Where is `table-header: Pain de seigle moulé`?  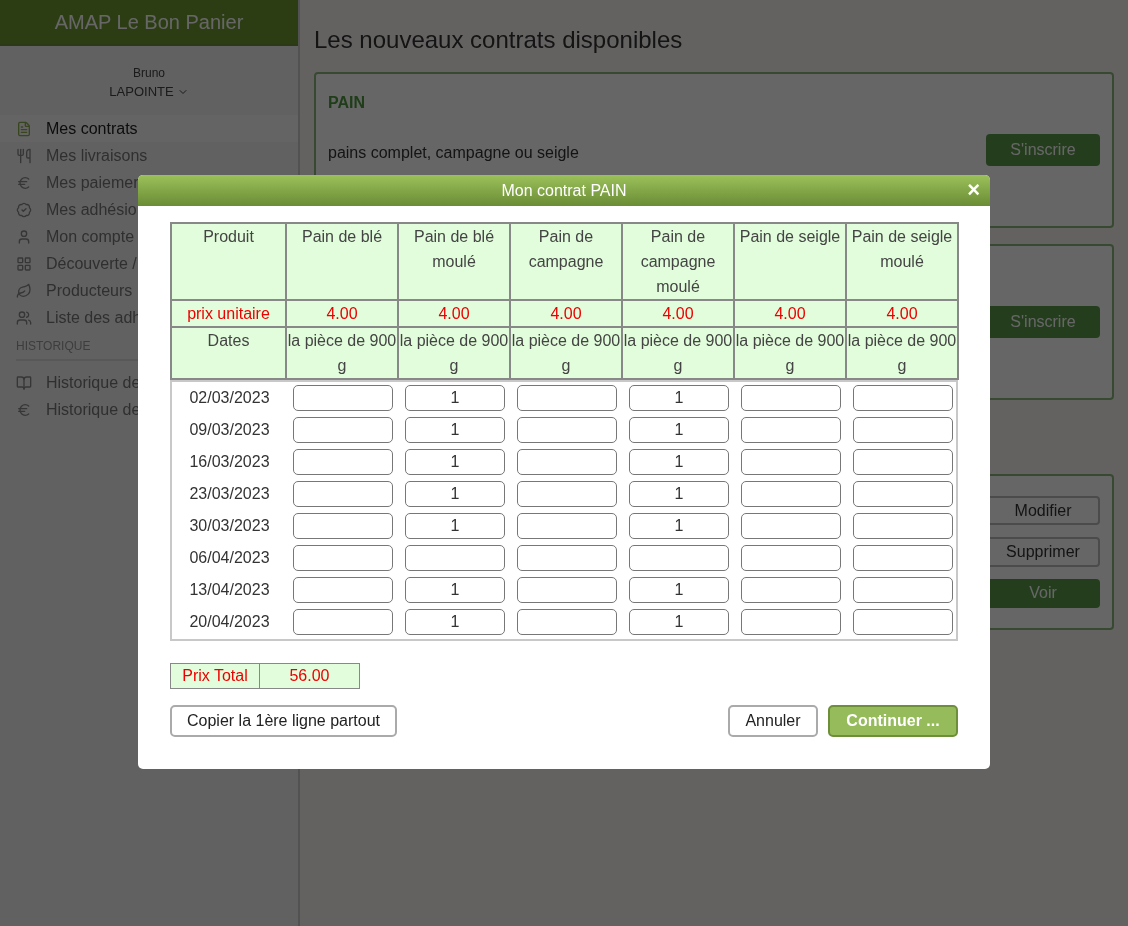 table-header: Pain de seigle moulé is located at coordinates (902, 261).